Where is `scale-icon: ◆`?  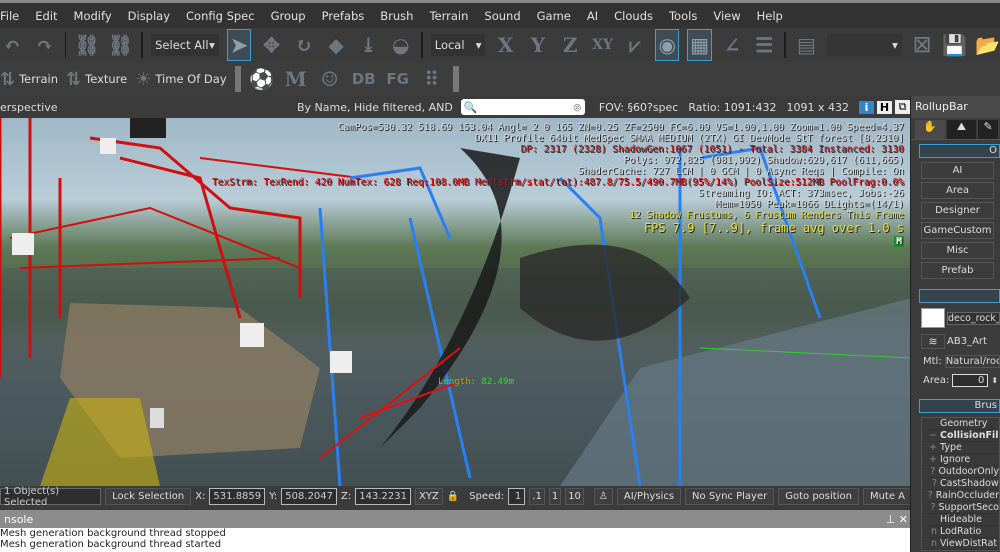 scale-icon: ◆ is located at coordinates (336, 45).